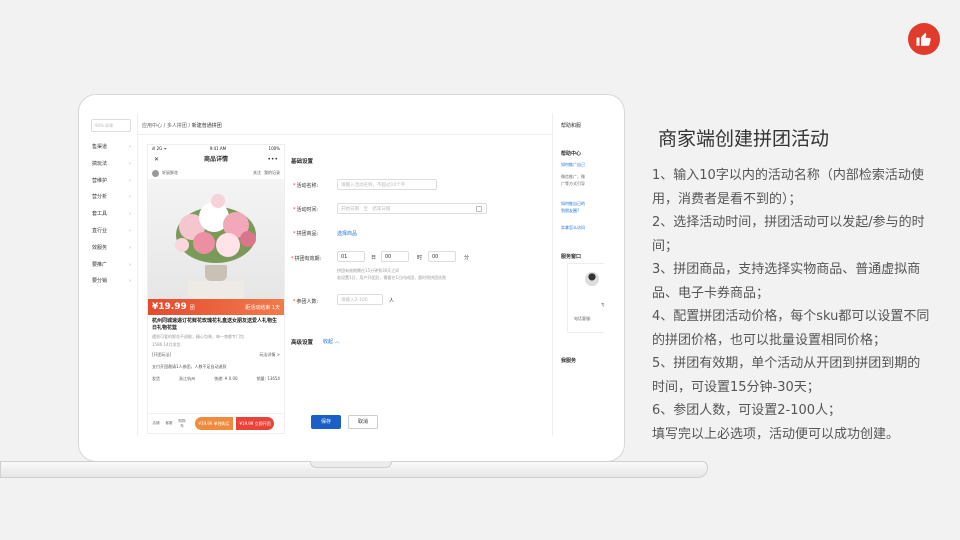 This screenshot has height=540, width=960. I want to click on valid-period-label: *拼团有效期:, so click(306, 259).